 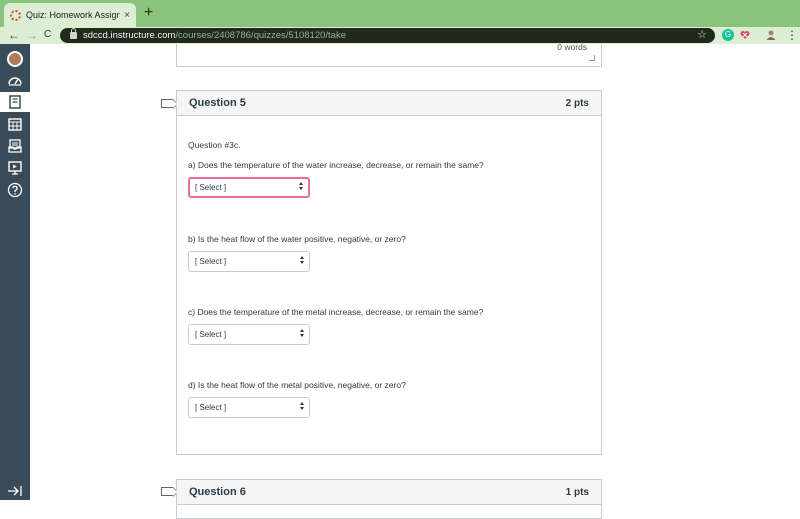 What do you see at coordinates (15, 81) in the screenshot?
I see `dashboard-icon` at bounding box center [15, 81].